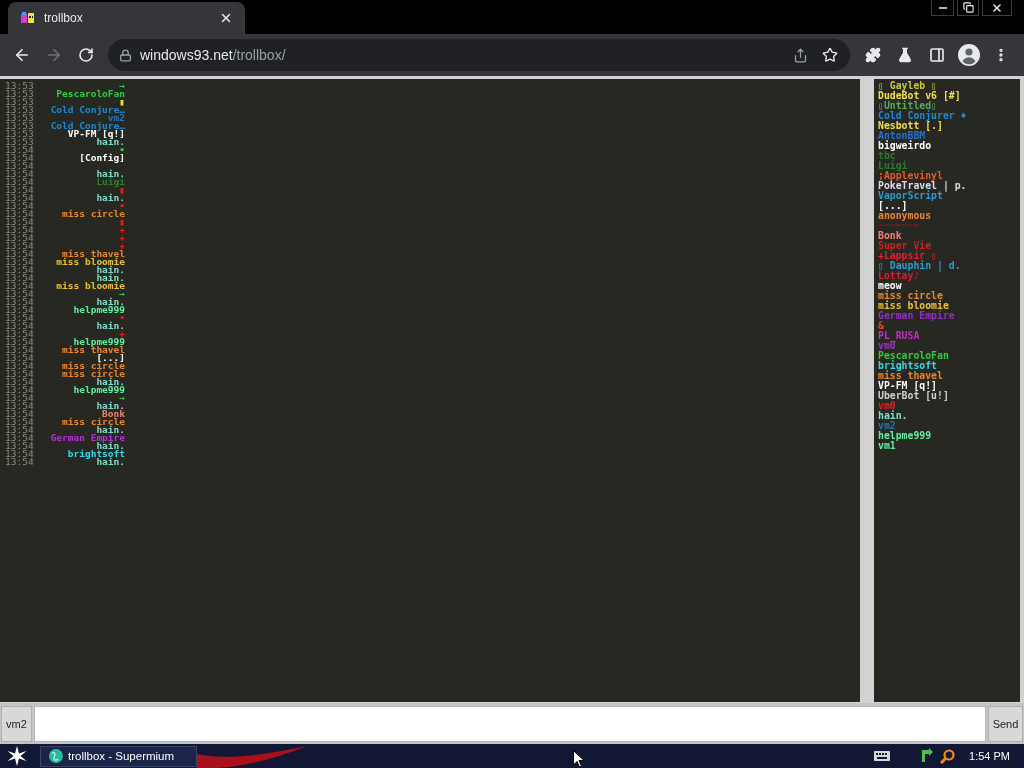 This screenshot has width=1024, height=768. What do you see at coordinates (907, 106) in the screenshot?
I see `user-name: ▯Untitled▯` at bounding box center [907, 106].